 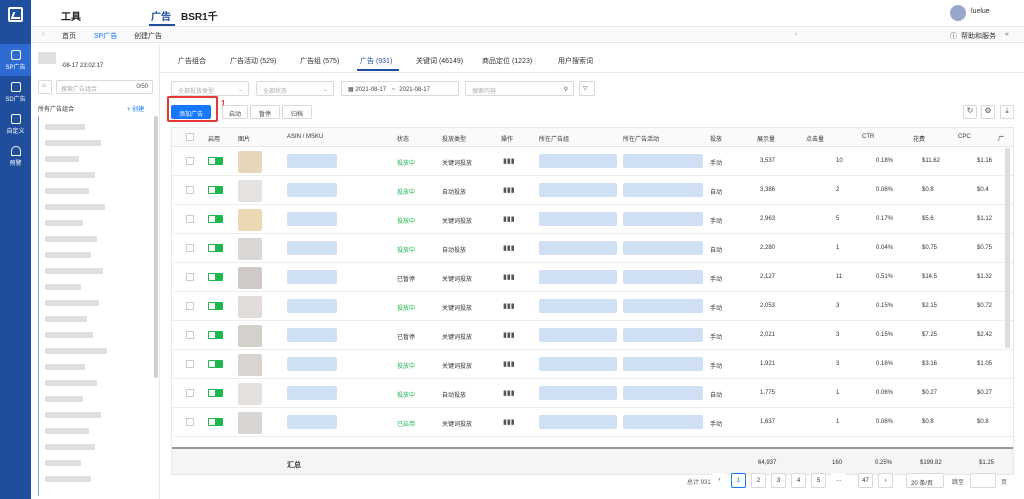 I want to click on page-size-select: 20 条/页, so click(x=925, y=480).